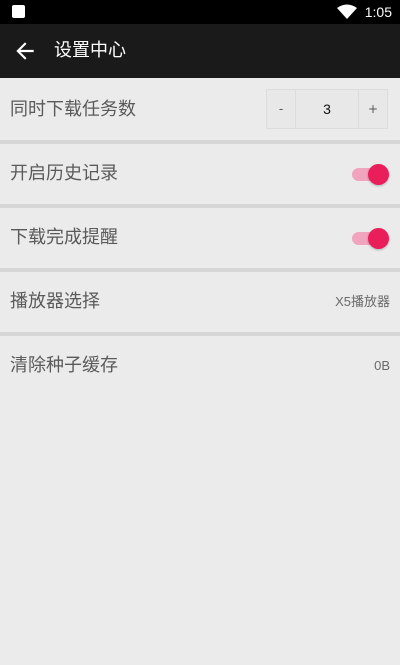 This screenshot has height=665, width=400. I want to click on setting-label-player: 播放器选择, so click(55, 301).